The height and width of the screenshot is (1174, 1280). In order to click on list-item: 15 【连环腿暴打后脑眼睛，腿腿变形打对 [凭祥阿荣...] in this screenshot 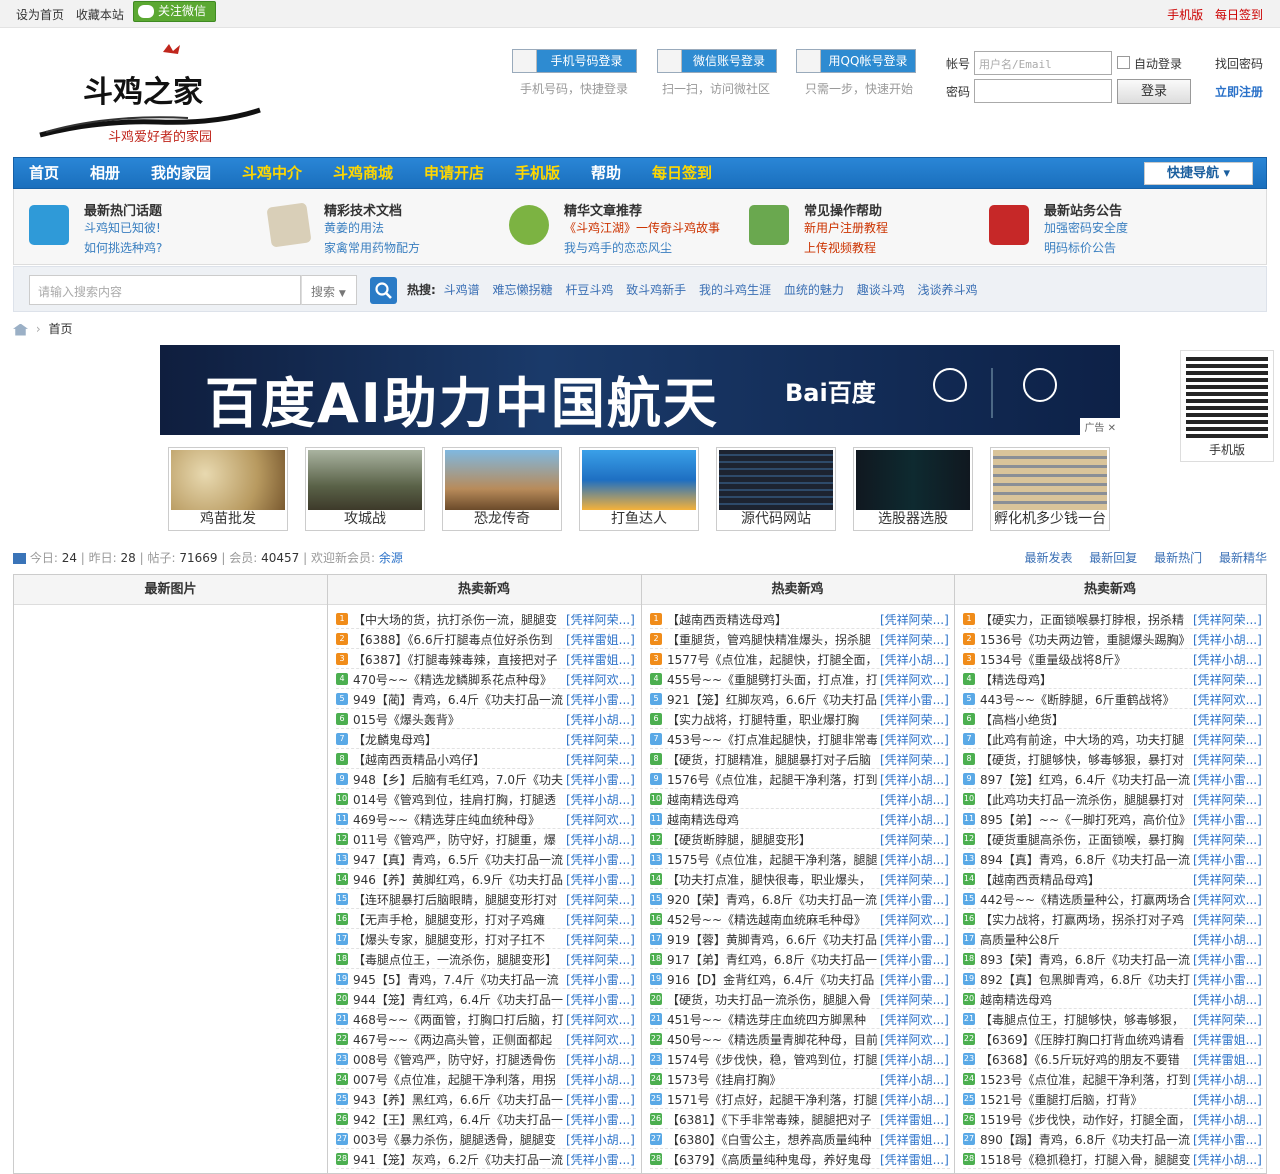, I will do `click(486, 899)`.